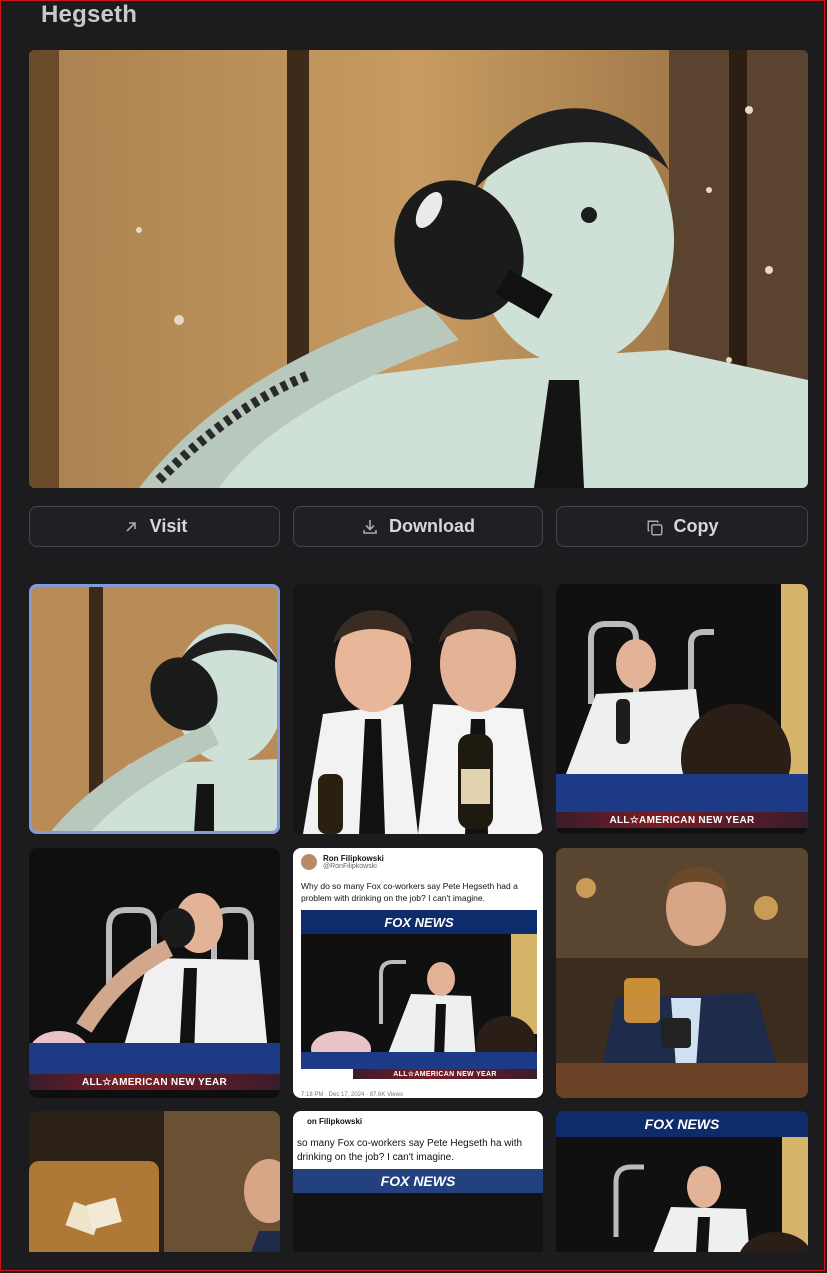  What do you see at coordinates (154, 973) in the screenshot?
I see `thumbnail-4: ALL☆AMERICAN NEW YEAR` at bounding box center [154, 973].